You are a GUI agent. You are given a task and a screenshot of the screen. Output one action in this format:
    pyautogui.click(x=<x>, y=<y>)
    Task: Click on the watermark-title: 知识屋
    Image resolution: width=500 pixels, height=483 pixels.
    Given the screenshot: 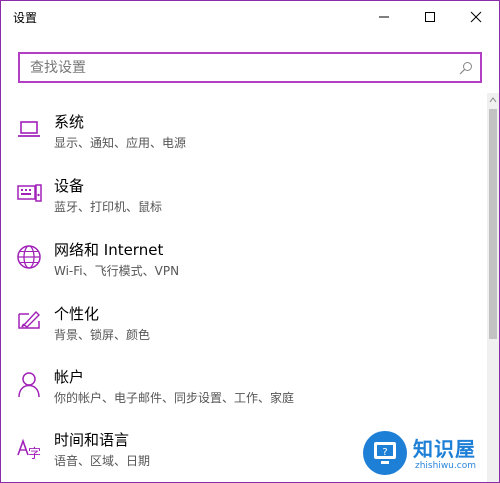 What is the action you would take?
    pyautogui.click(x=444, y=449)
    